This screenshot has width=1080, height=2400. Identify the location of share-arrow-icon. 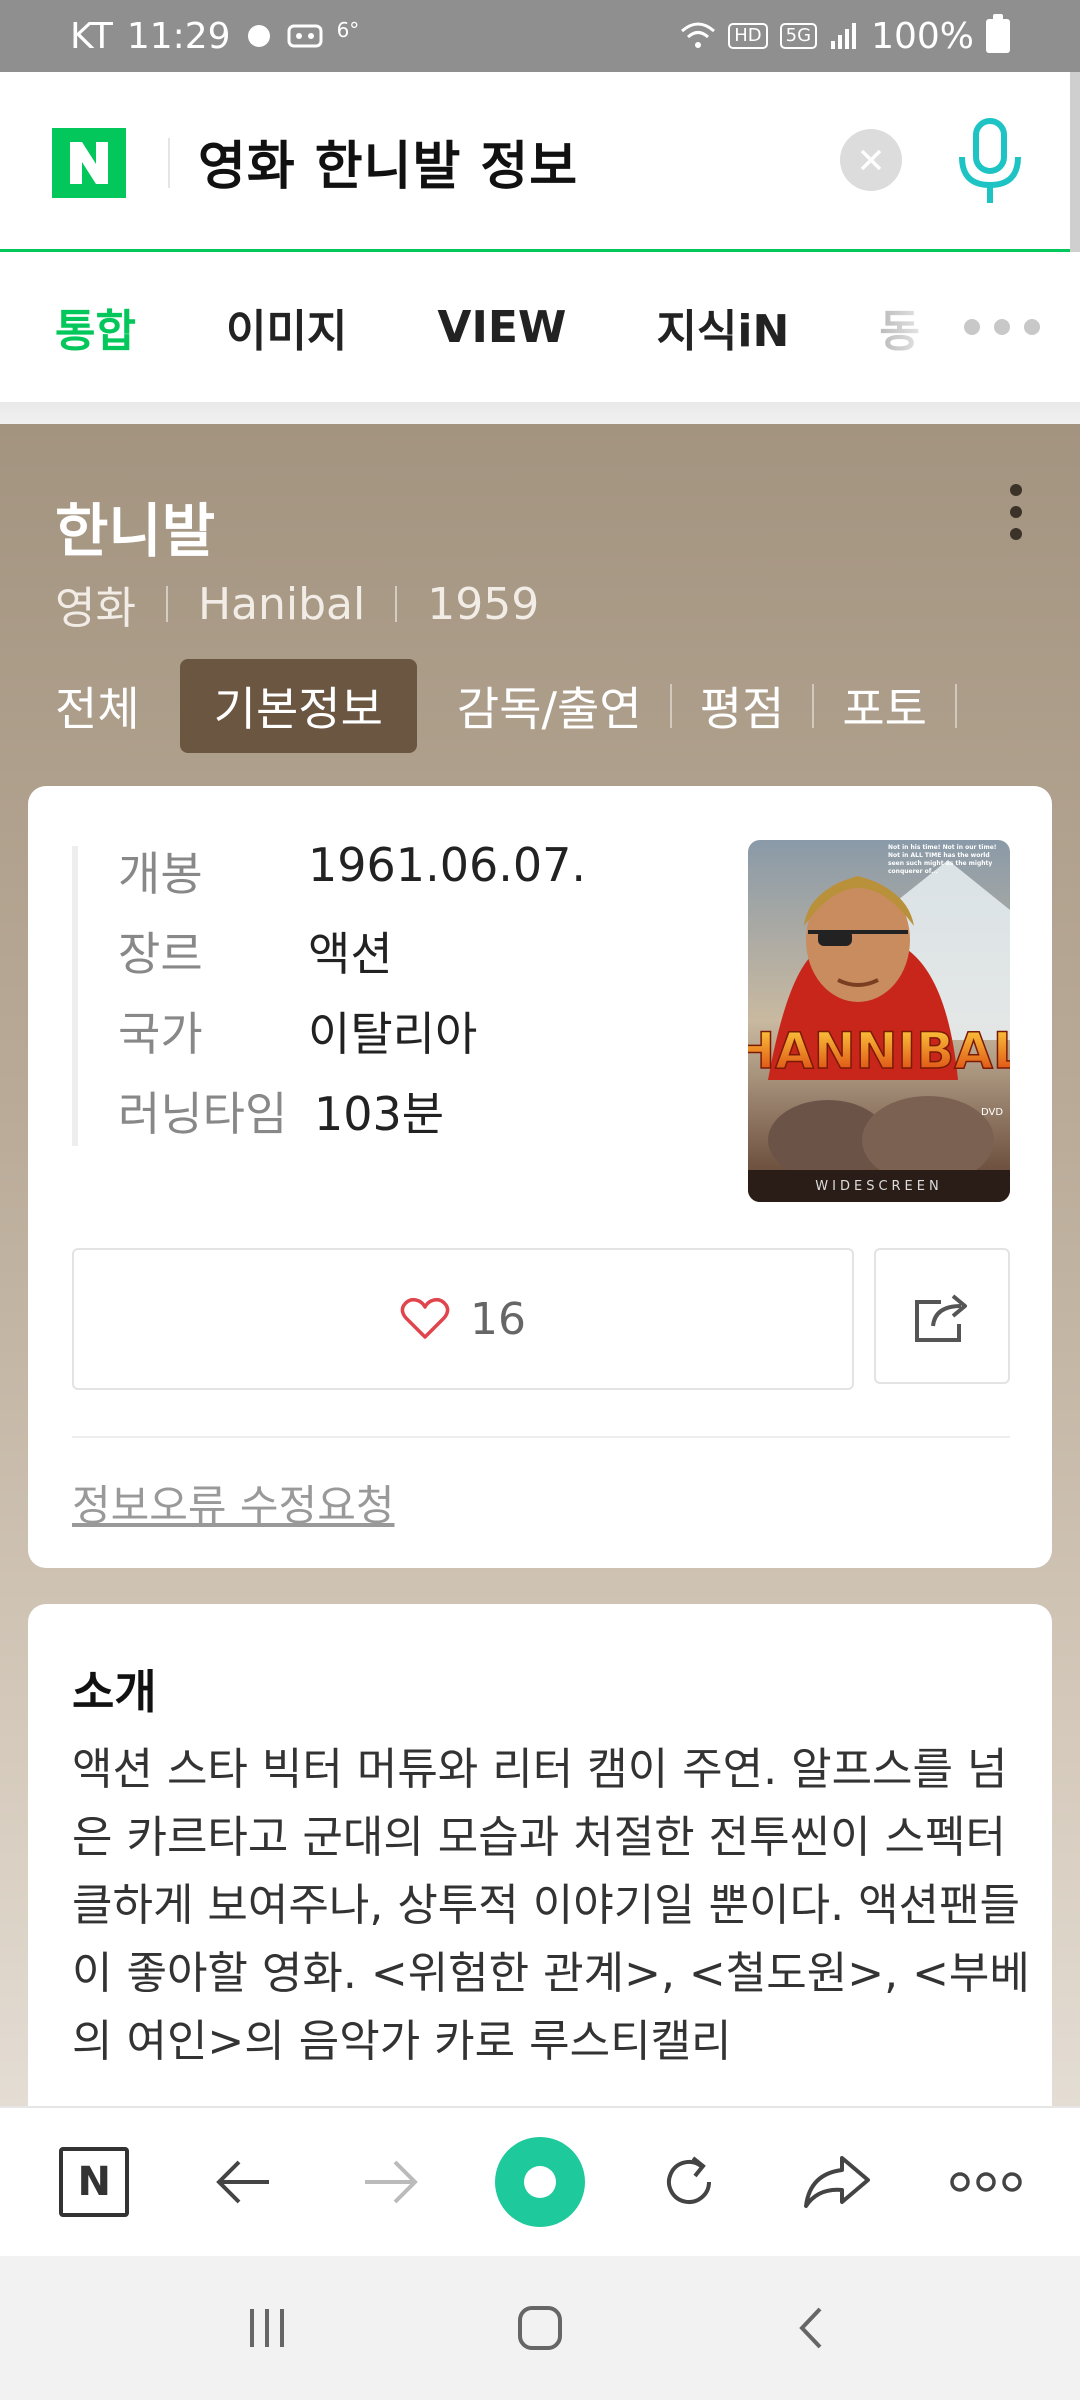
(837, 2182).